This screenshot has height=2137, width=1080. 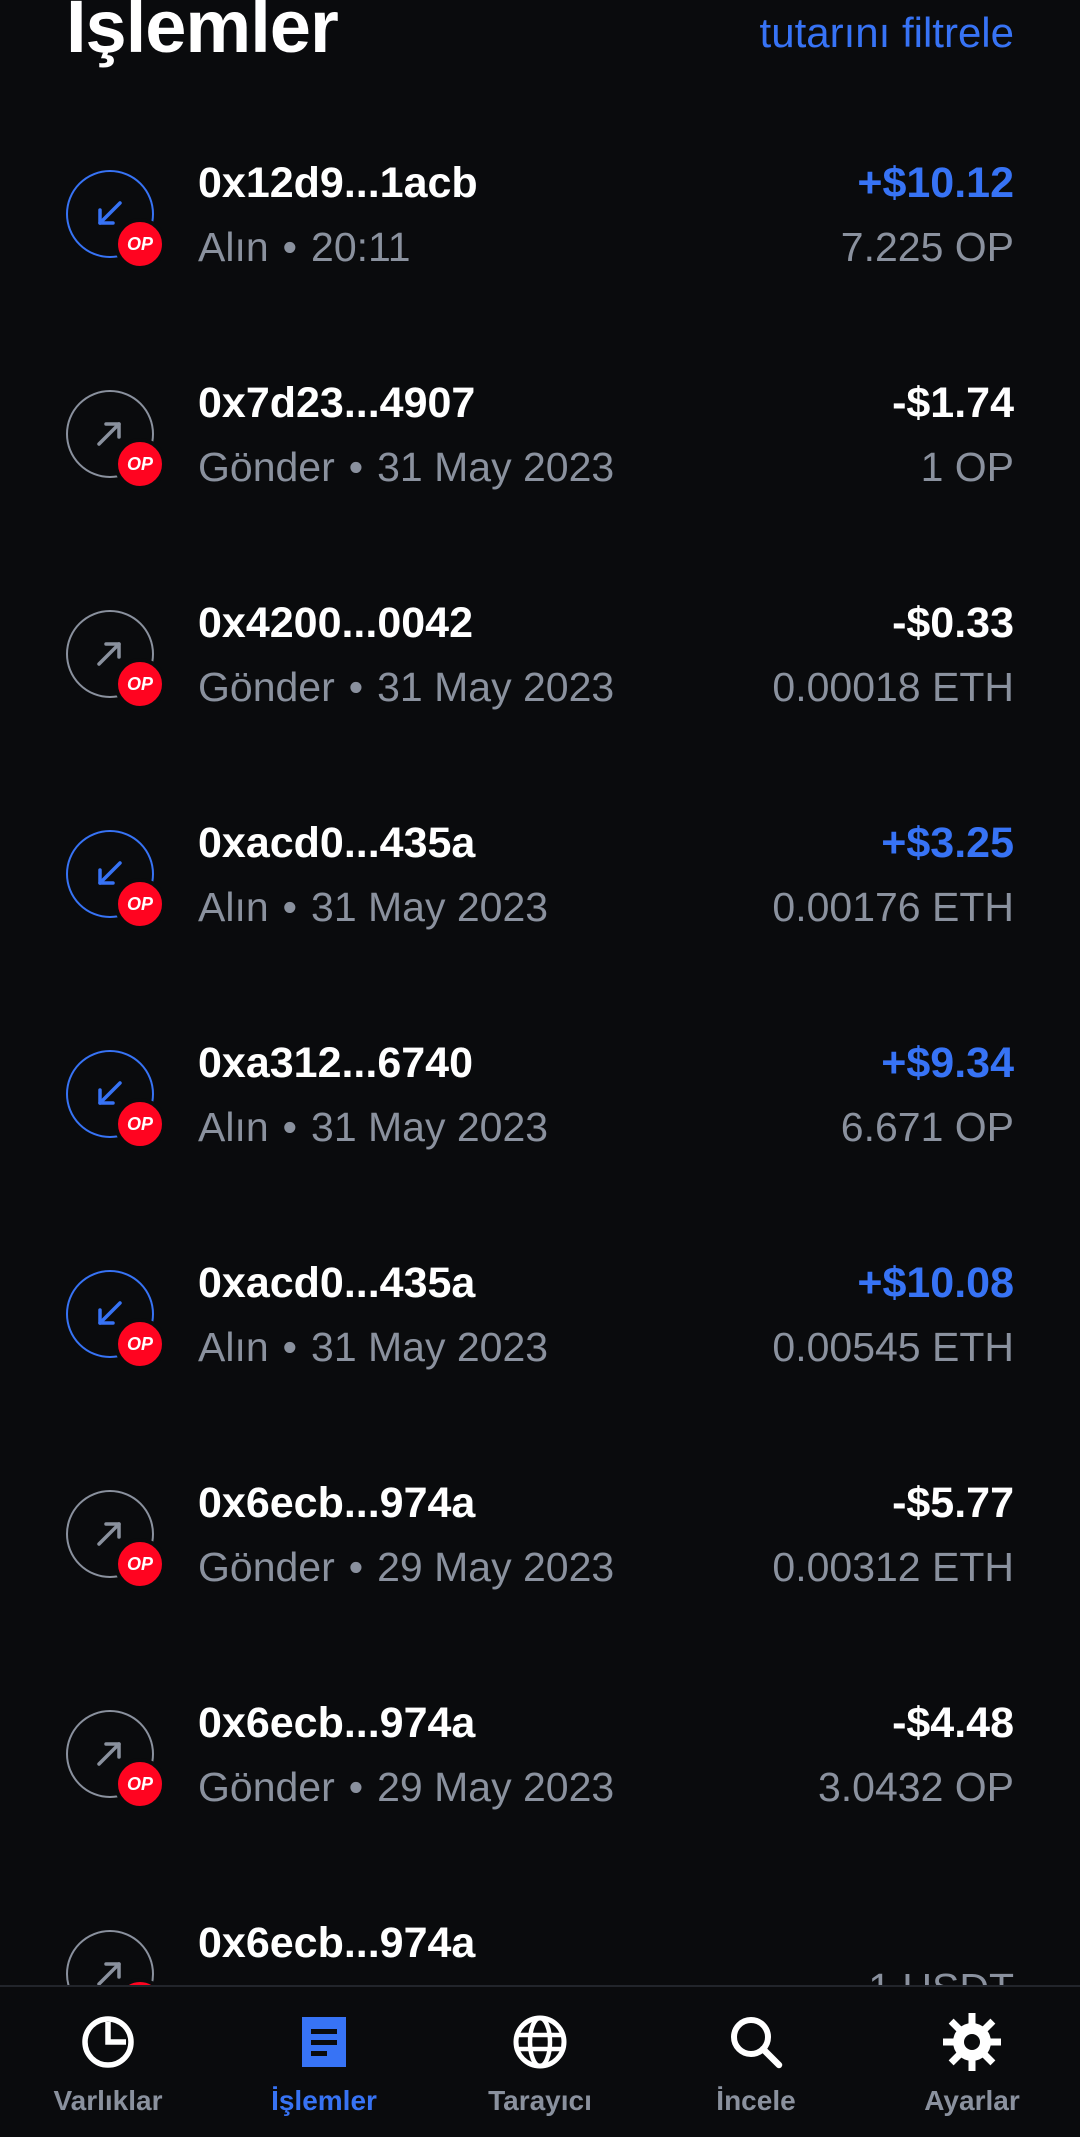 I want to click on transaction-crypto-amount: 0.00312 ETH, so click(x=893, y=1567).